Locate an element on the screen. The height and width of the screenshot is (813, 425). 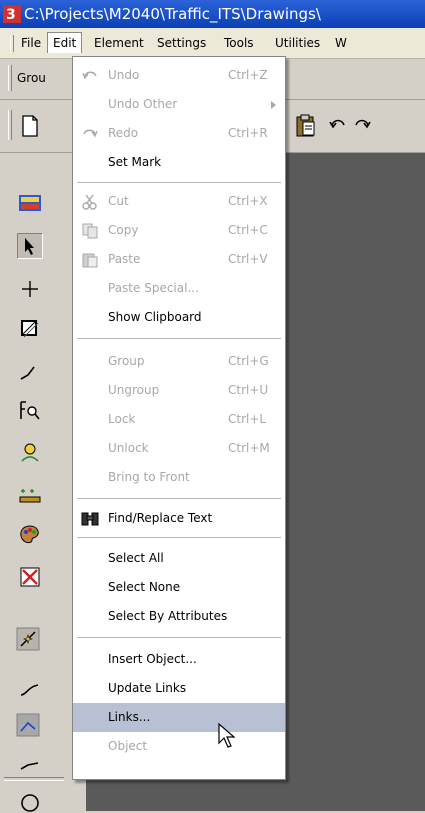
line-style-icon is located at coordinates (30, 765).